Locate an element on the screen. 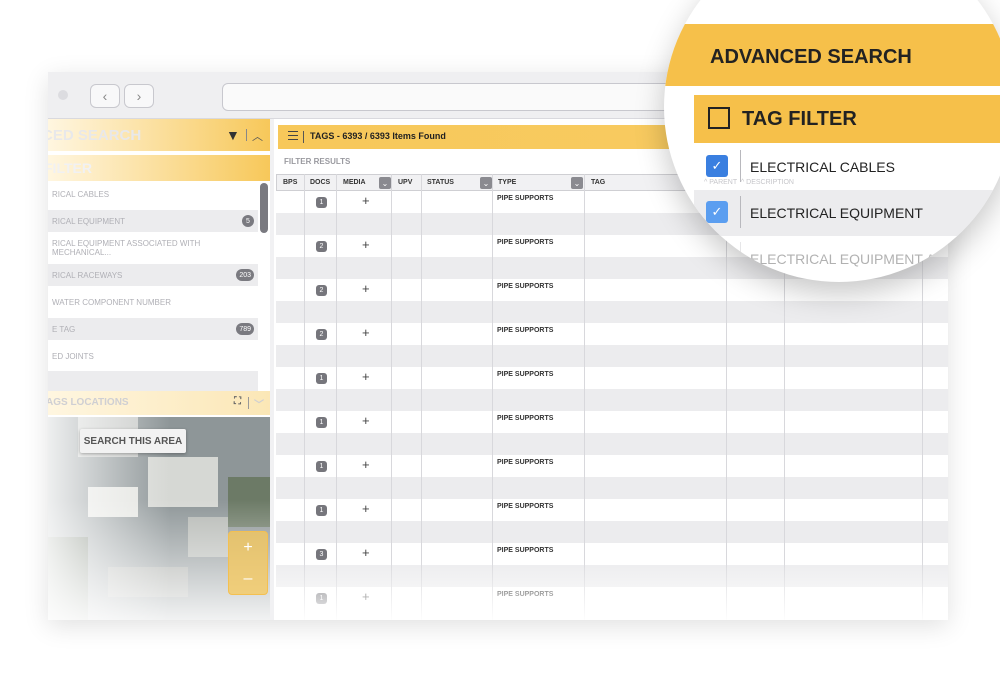  sidebar-item-label: RICAL RACEWAYS is located at coordinates (87, 275).